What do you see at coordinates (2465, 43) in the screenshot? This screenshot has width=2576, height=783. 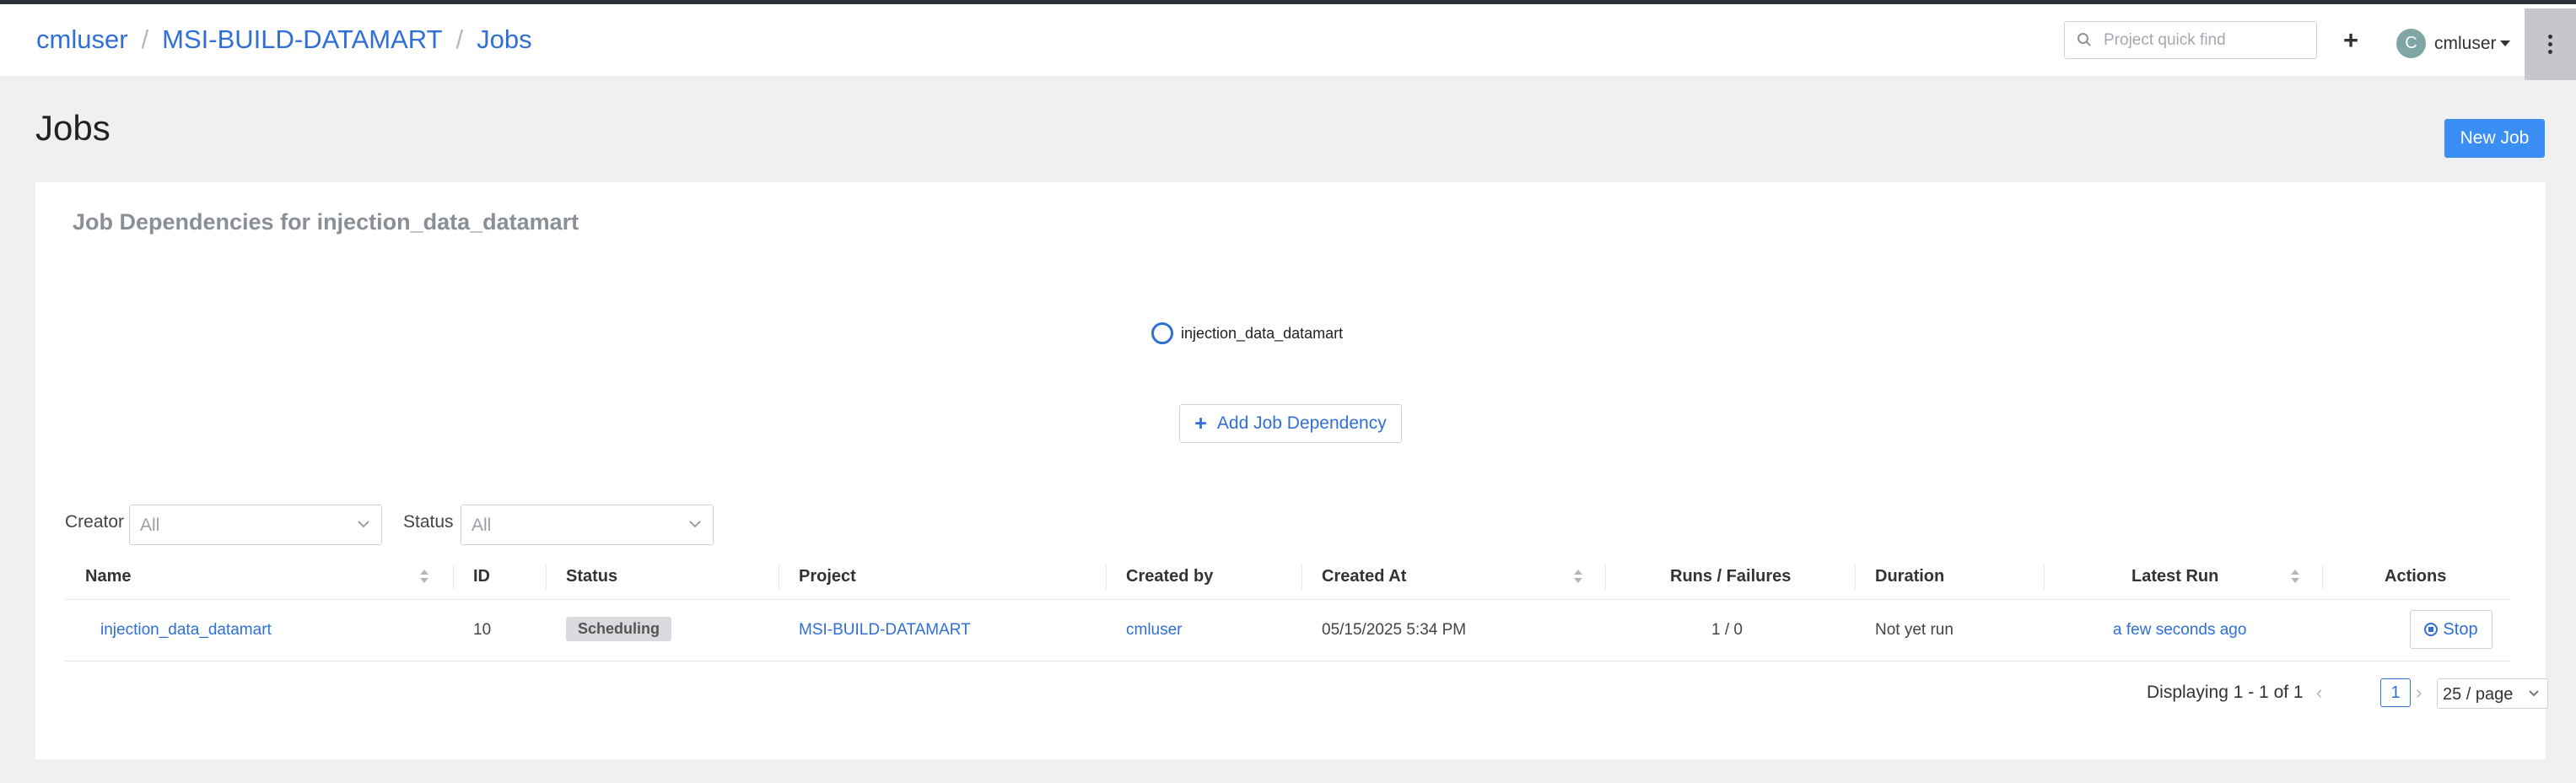 I see `user-name: cmluser` at bounding box center [2465, 43].